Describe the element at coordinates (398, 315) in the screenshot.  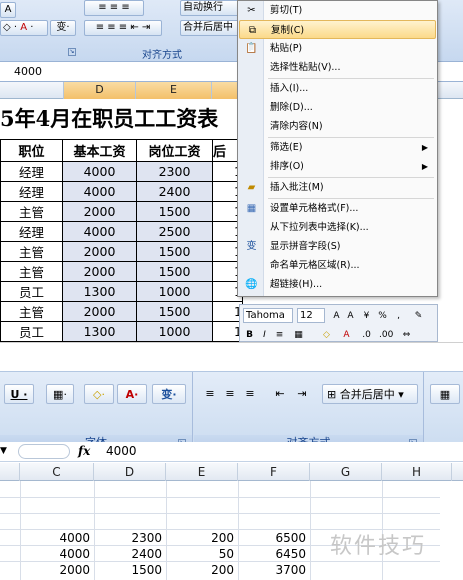
I see `comma-icon: ,` at that location.